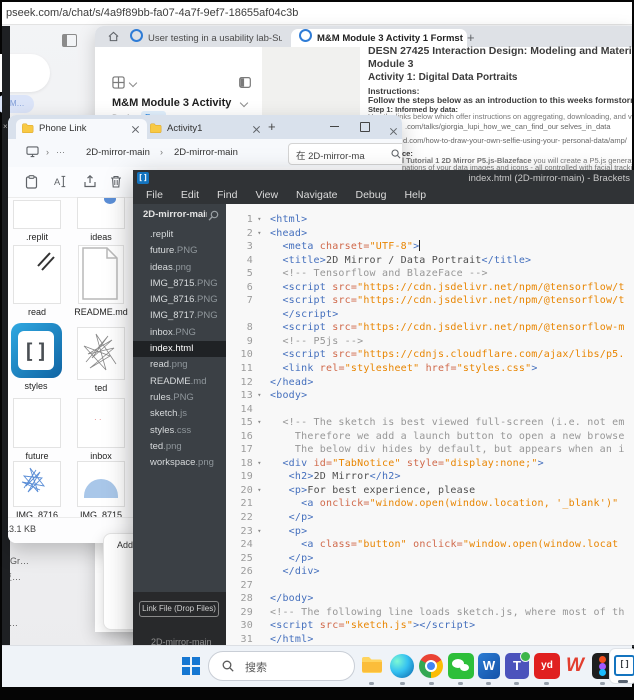  What do you see at coordinates (37, 490) in the screenshot?
I see `file-IMG_8716: IMG_8716` at bounding box center [37, 490].